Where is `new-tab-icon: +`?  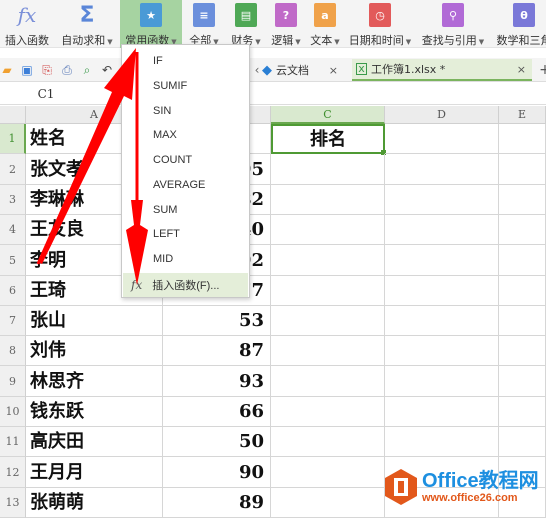 new-tab-icon: + is located at coordinates (542, 70).